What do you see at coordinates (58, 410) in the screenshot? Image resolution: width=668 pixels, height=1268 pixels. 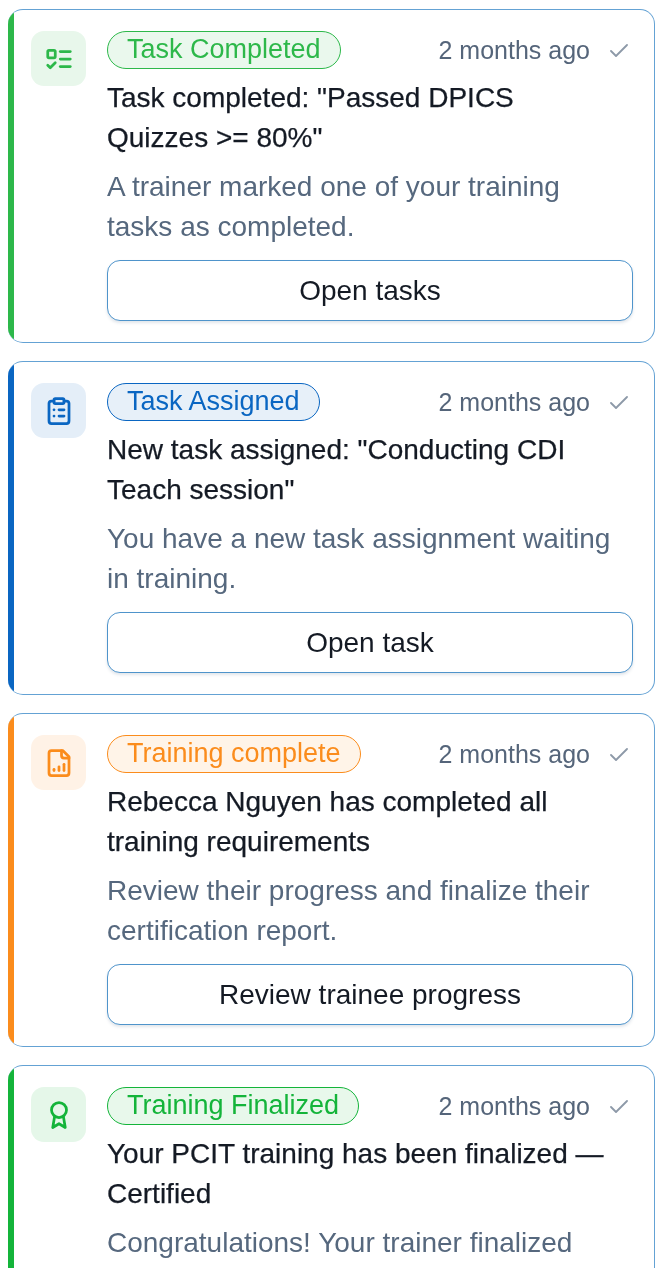 I see `clipboard-list-icon` at bounding box center [58, 410].